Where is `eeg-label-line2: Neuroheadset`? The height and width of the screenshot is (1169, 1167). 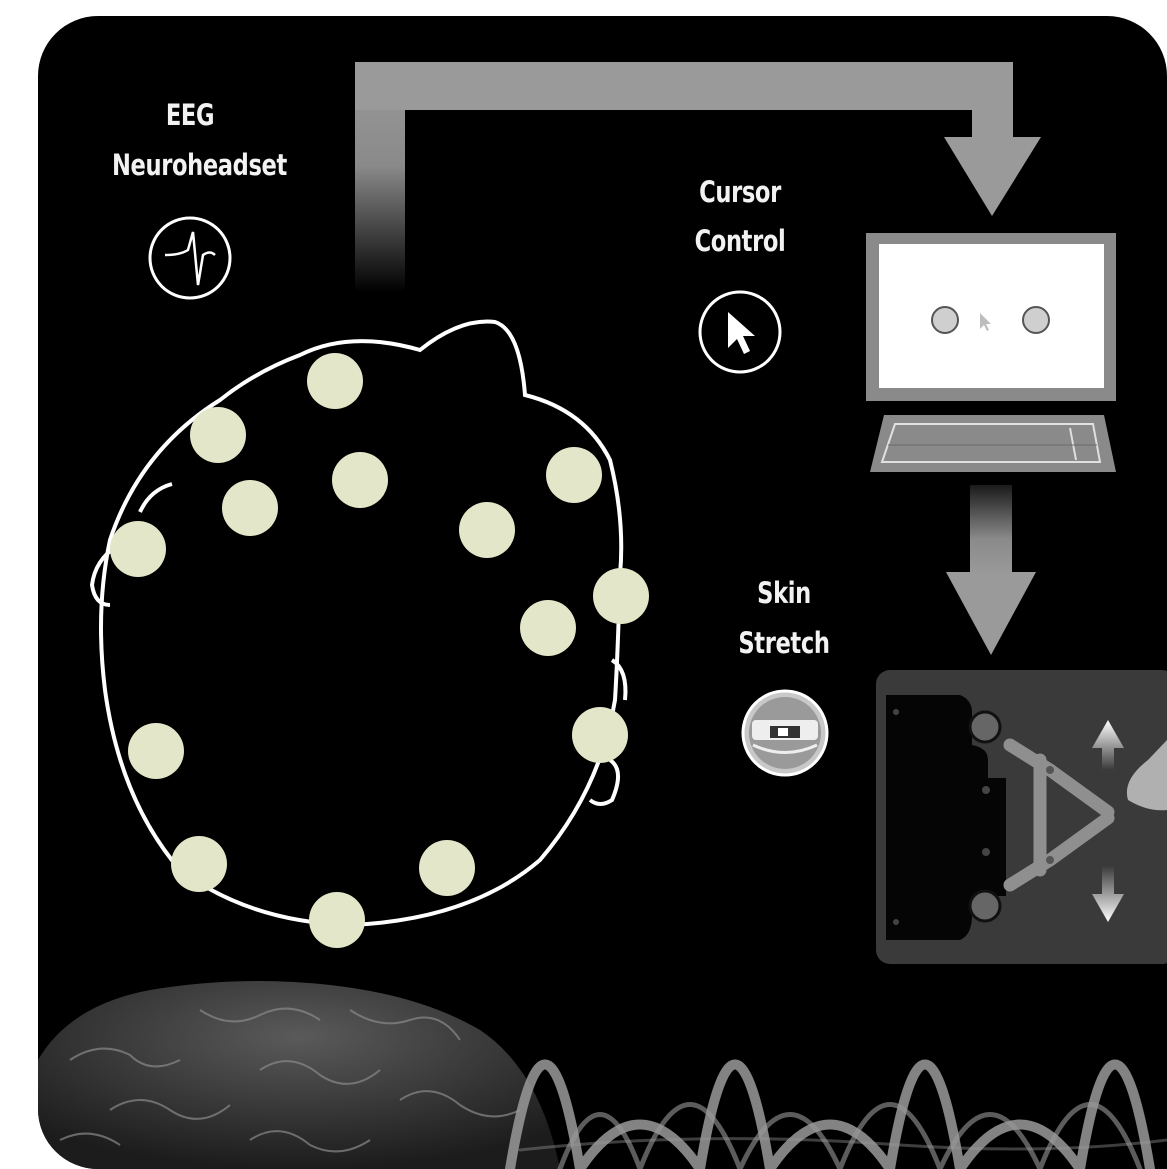
eeg-label-line2: Neuroheadset is located at coordinates (199, 165).